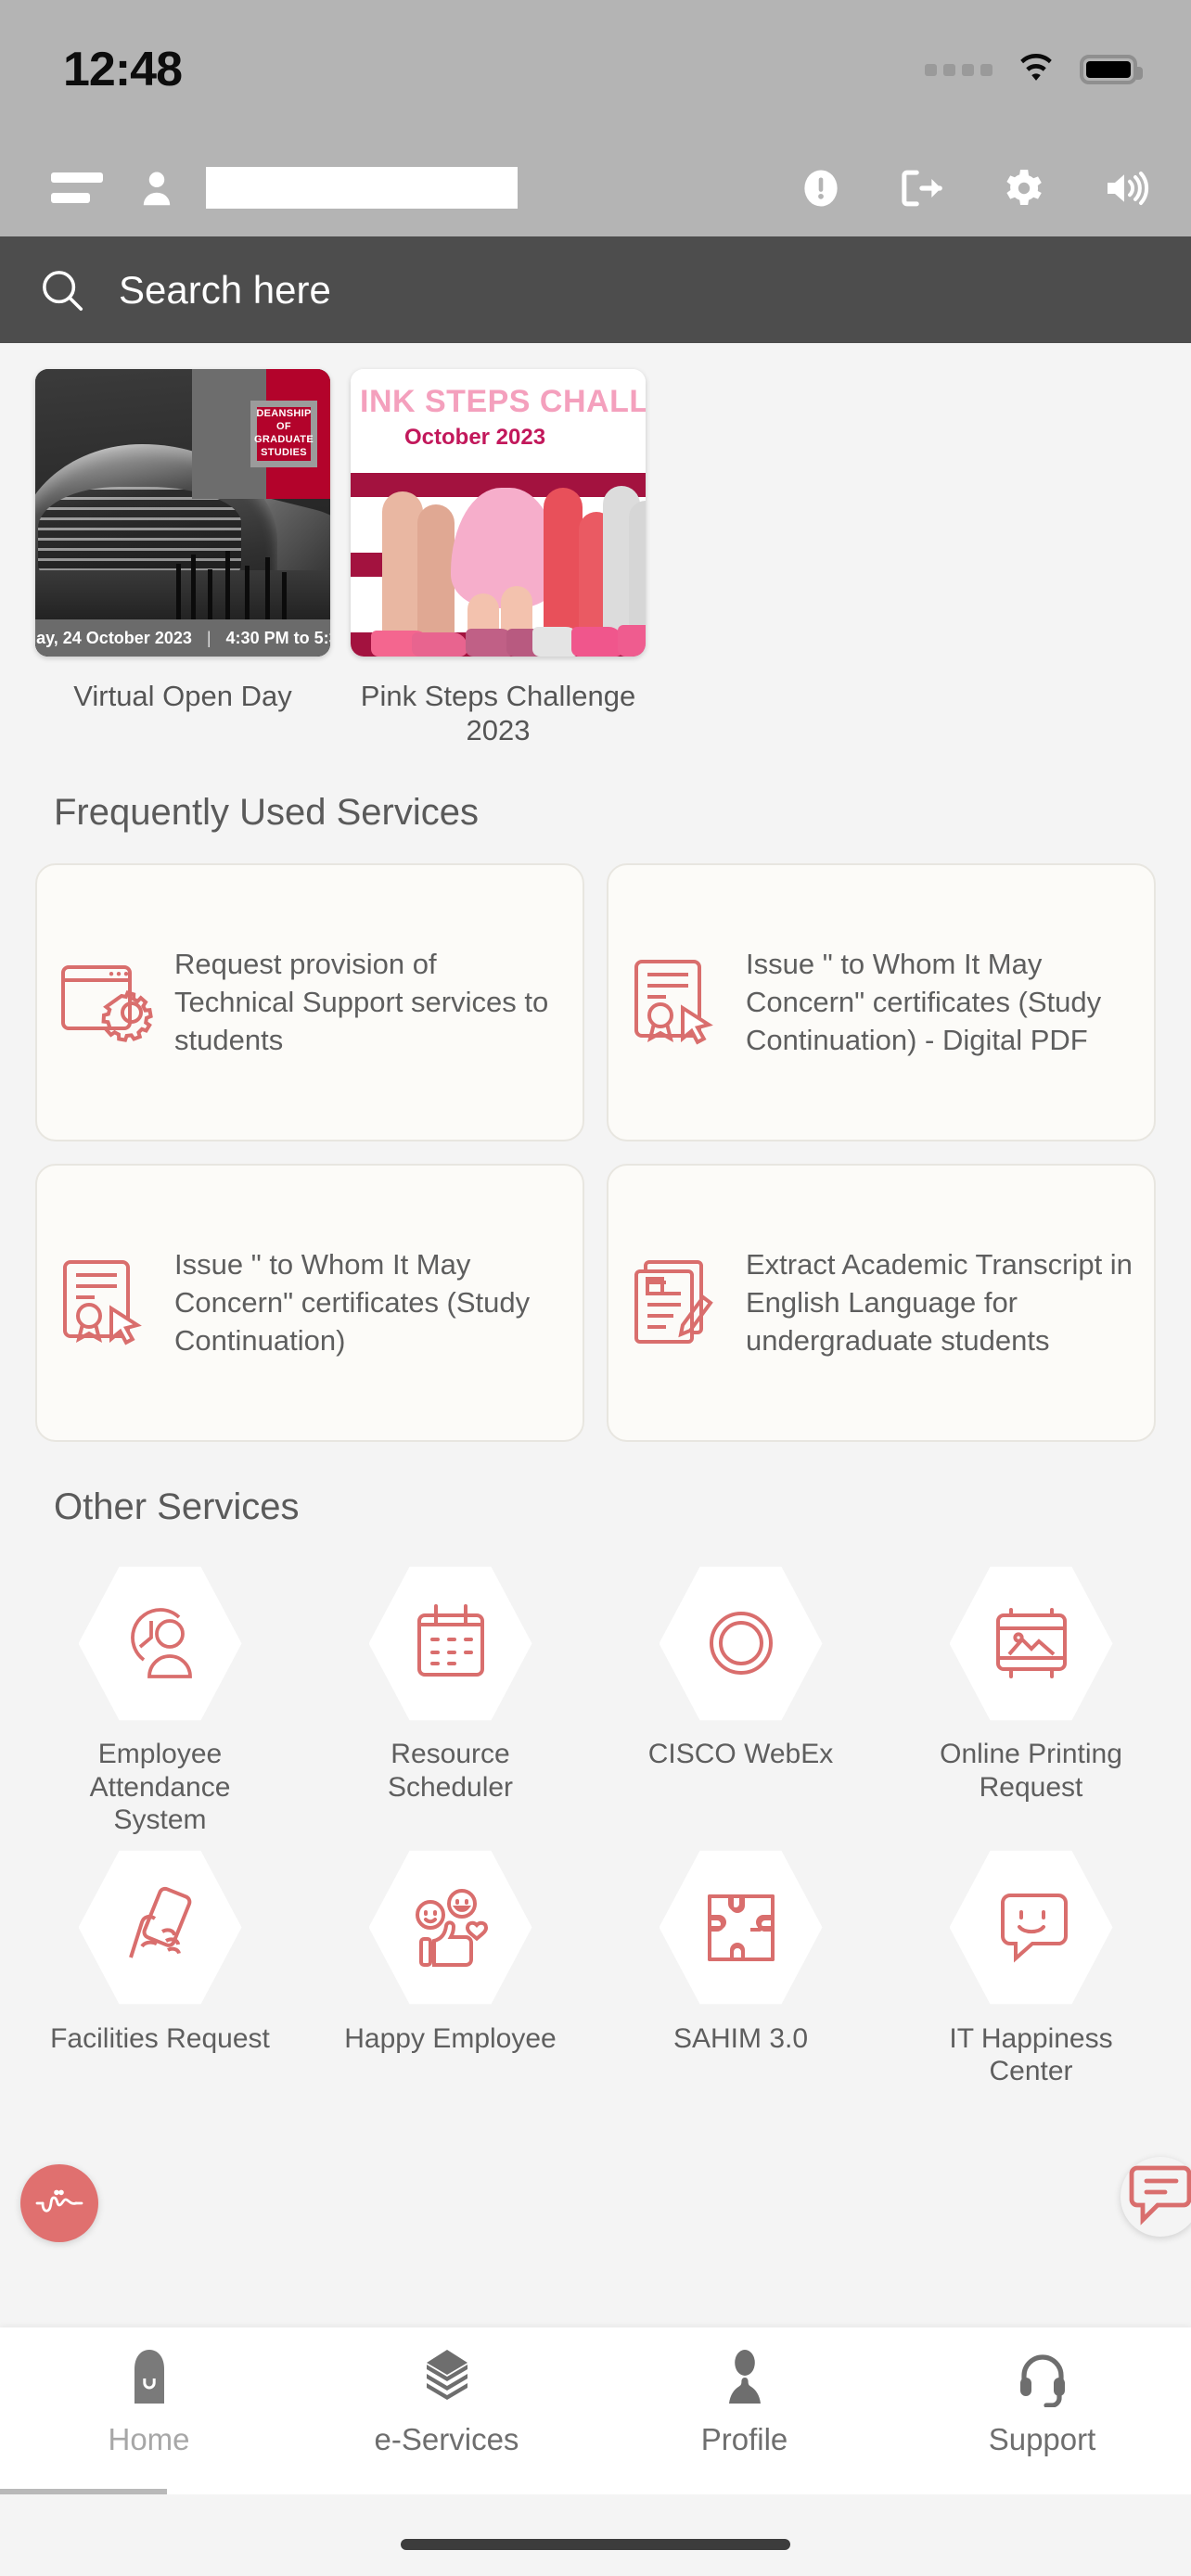  Describe the element at coordinates (741, 1644) in the screenshot. I see `circle-ring-icon` at that location.